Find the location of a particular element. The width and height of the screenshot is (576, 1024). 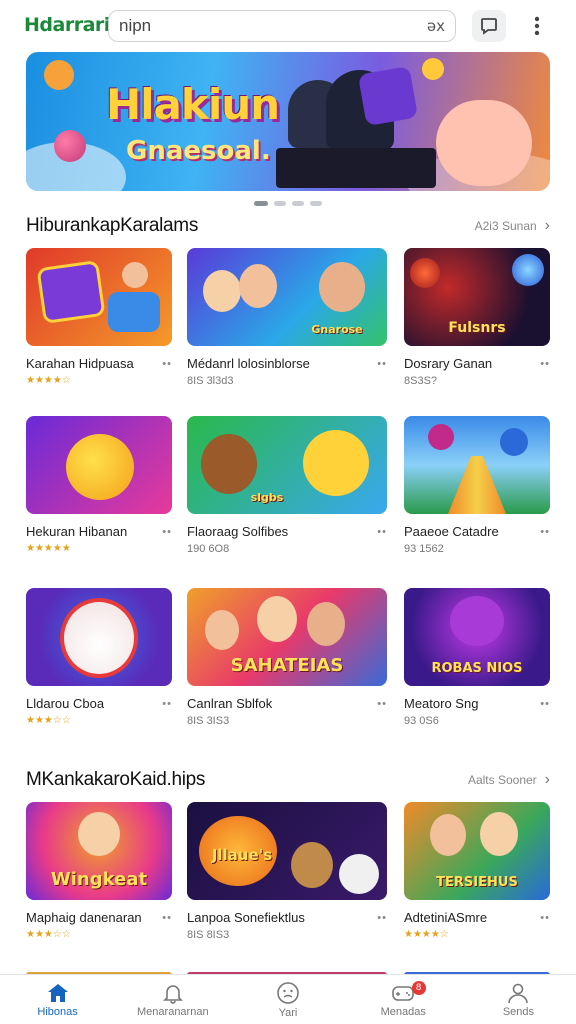

search-bar: əx is located at coordinates (282, 26).